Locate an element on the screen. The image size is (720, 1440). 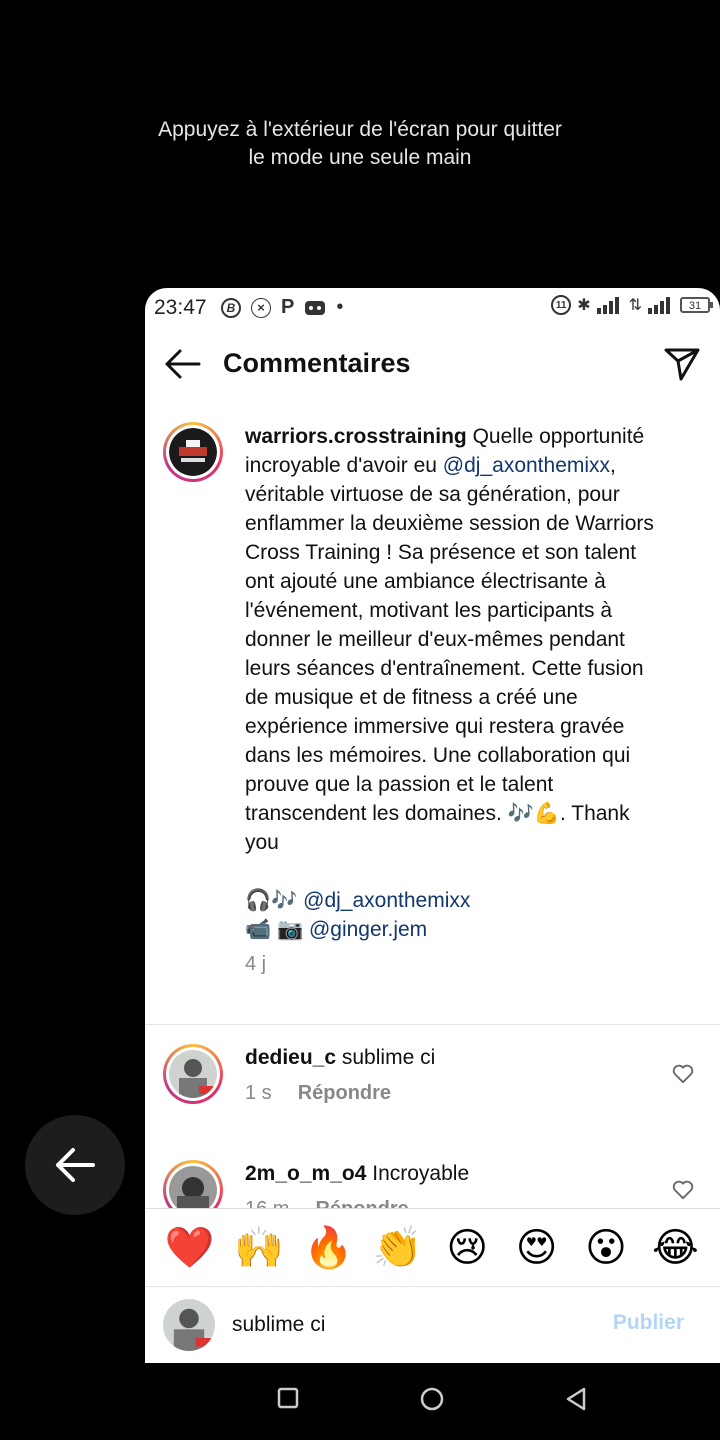
composer-avatar is located at coordinates (189, 1325).